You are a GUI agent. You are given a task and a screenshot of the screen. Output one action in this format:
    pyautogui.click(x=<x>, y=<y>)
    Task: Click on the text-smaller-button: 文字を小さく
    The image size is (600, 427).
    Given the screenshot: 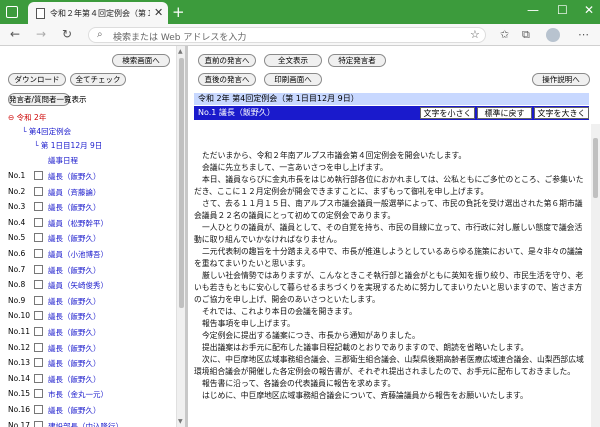 What is the action you would take?
    pyautogui.click(x=447, y=113)
    